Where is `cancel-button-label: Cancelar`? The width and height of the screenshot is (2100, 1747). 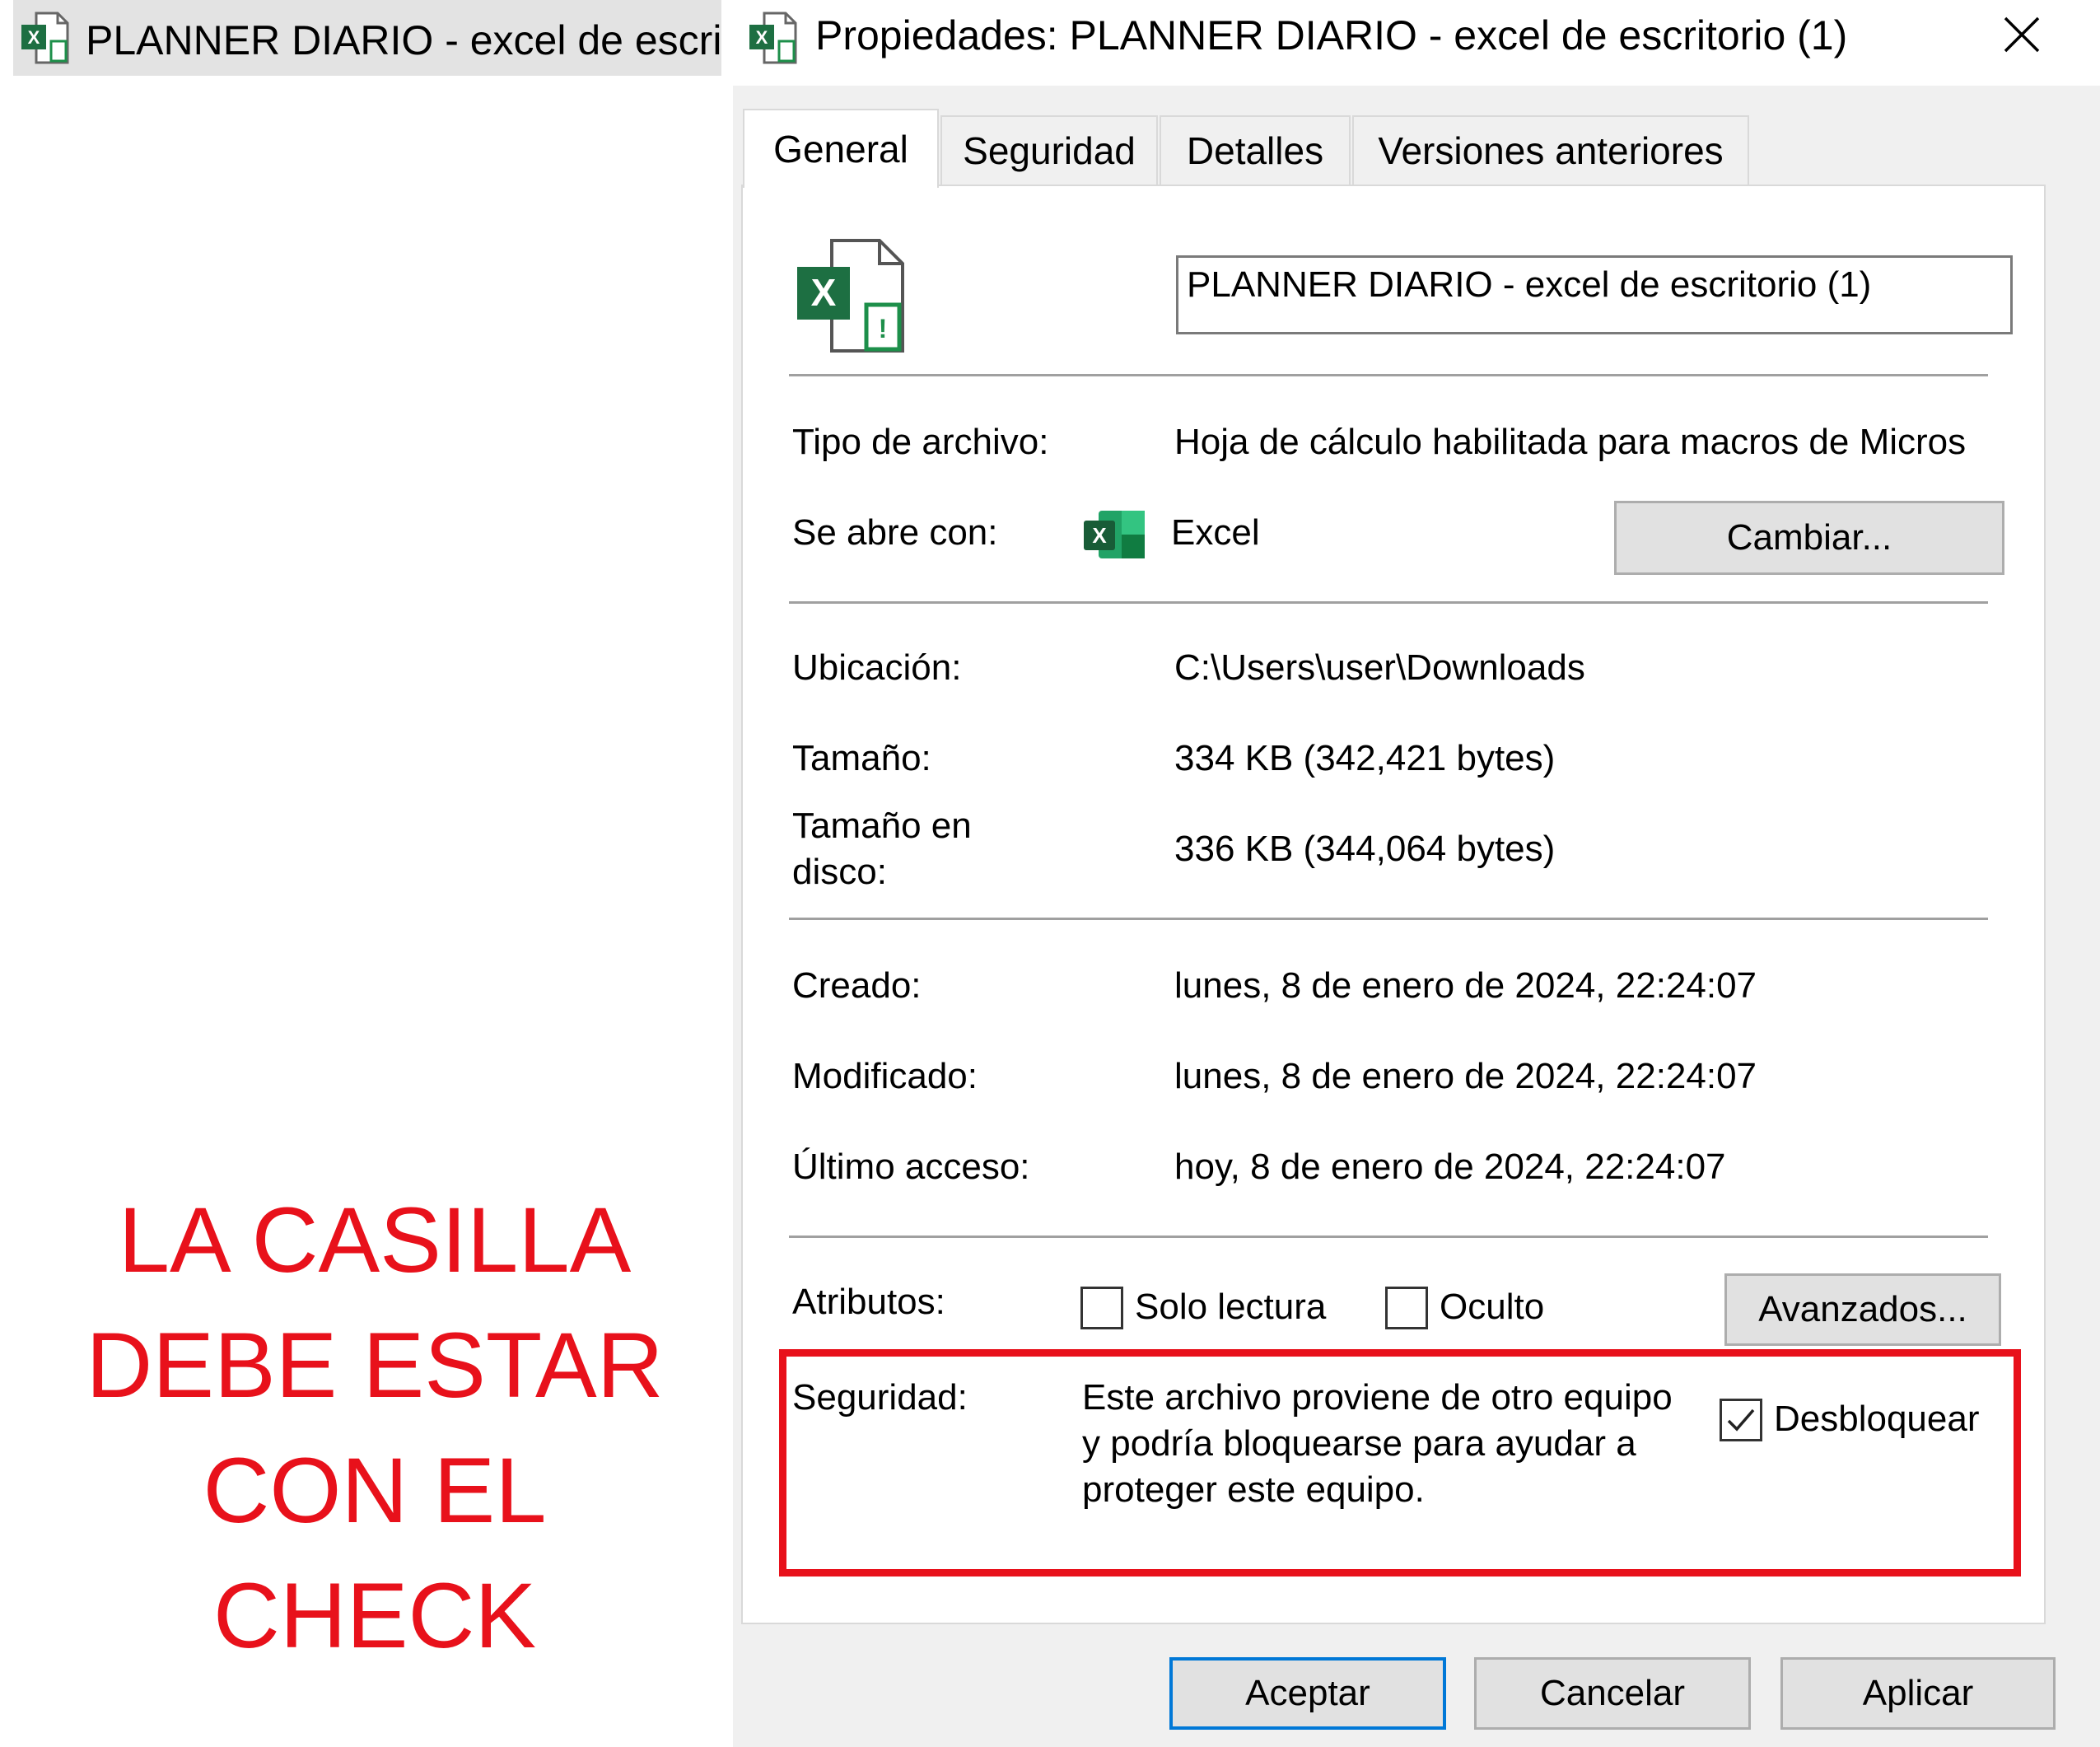 cancel-button-label: Cancelar is located at coordinates (1612, 1693).